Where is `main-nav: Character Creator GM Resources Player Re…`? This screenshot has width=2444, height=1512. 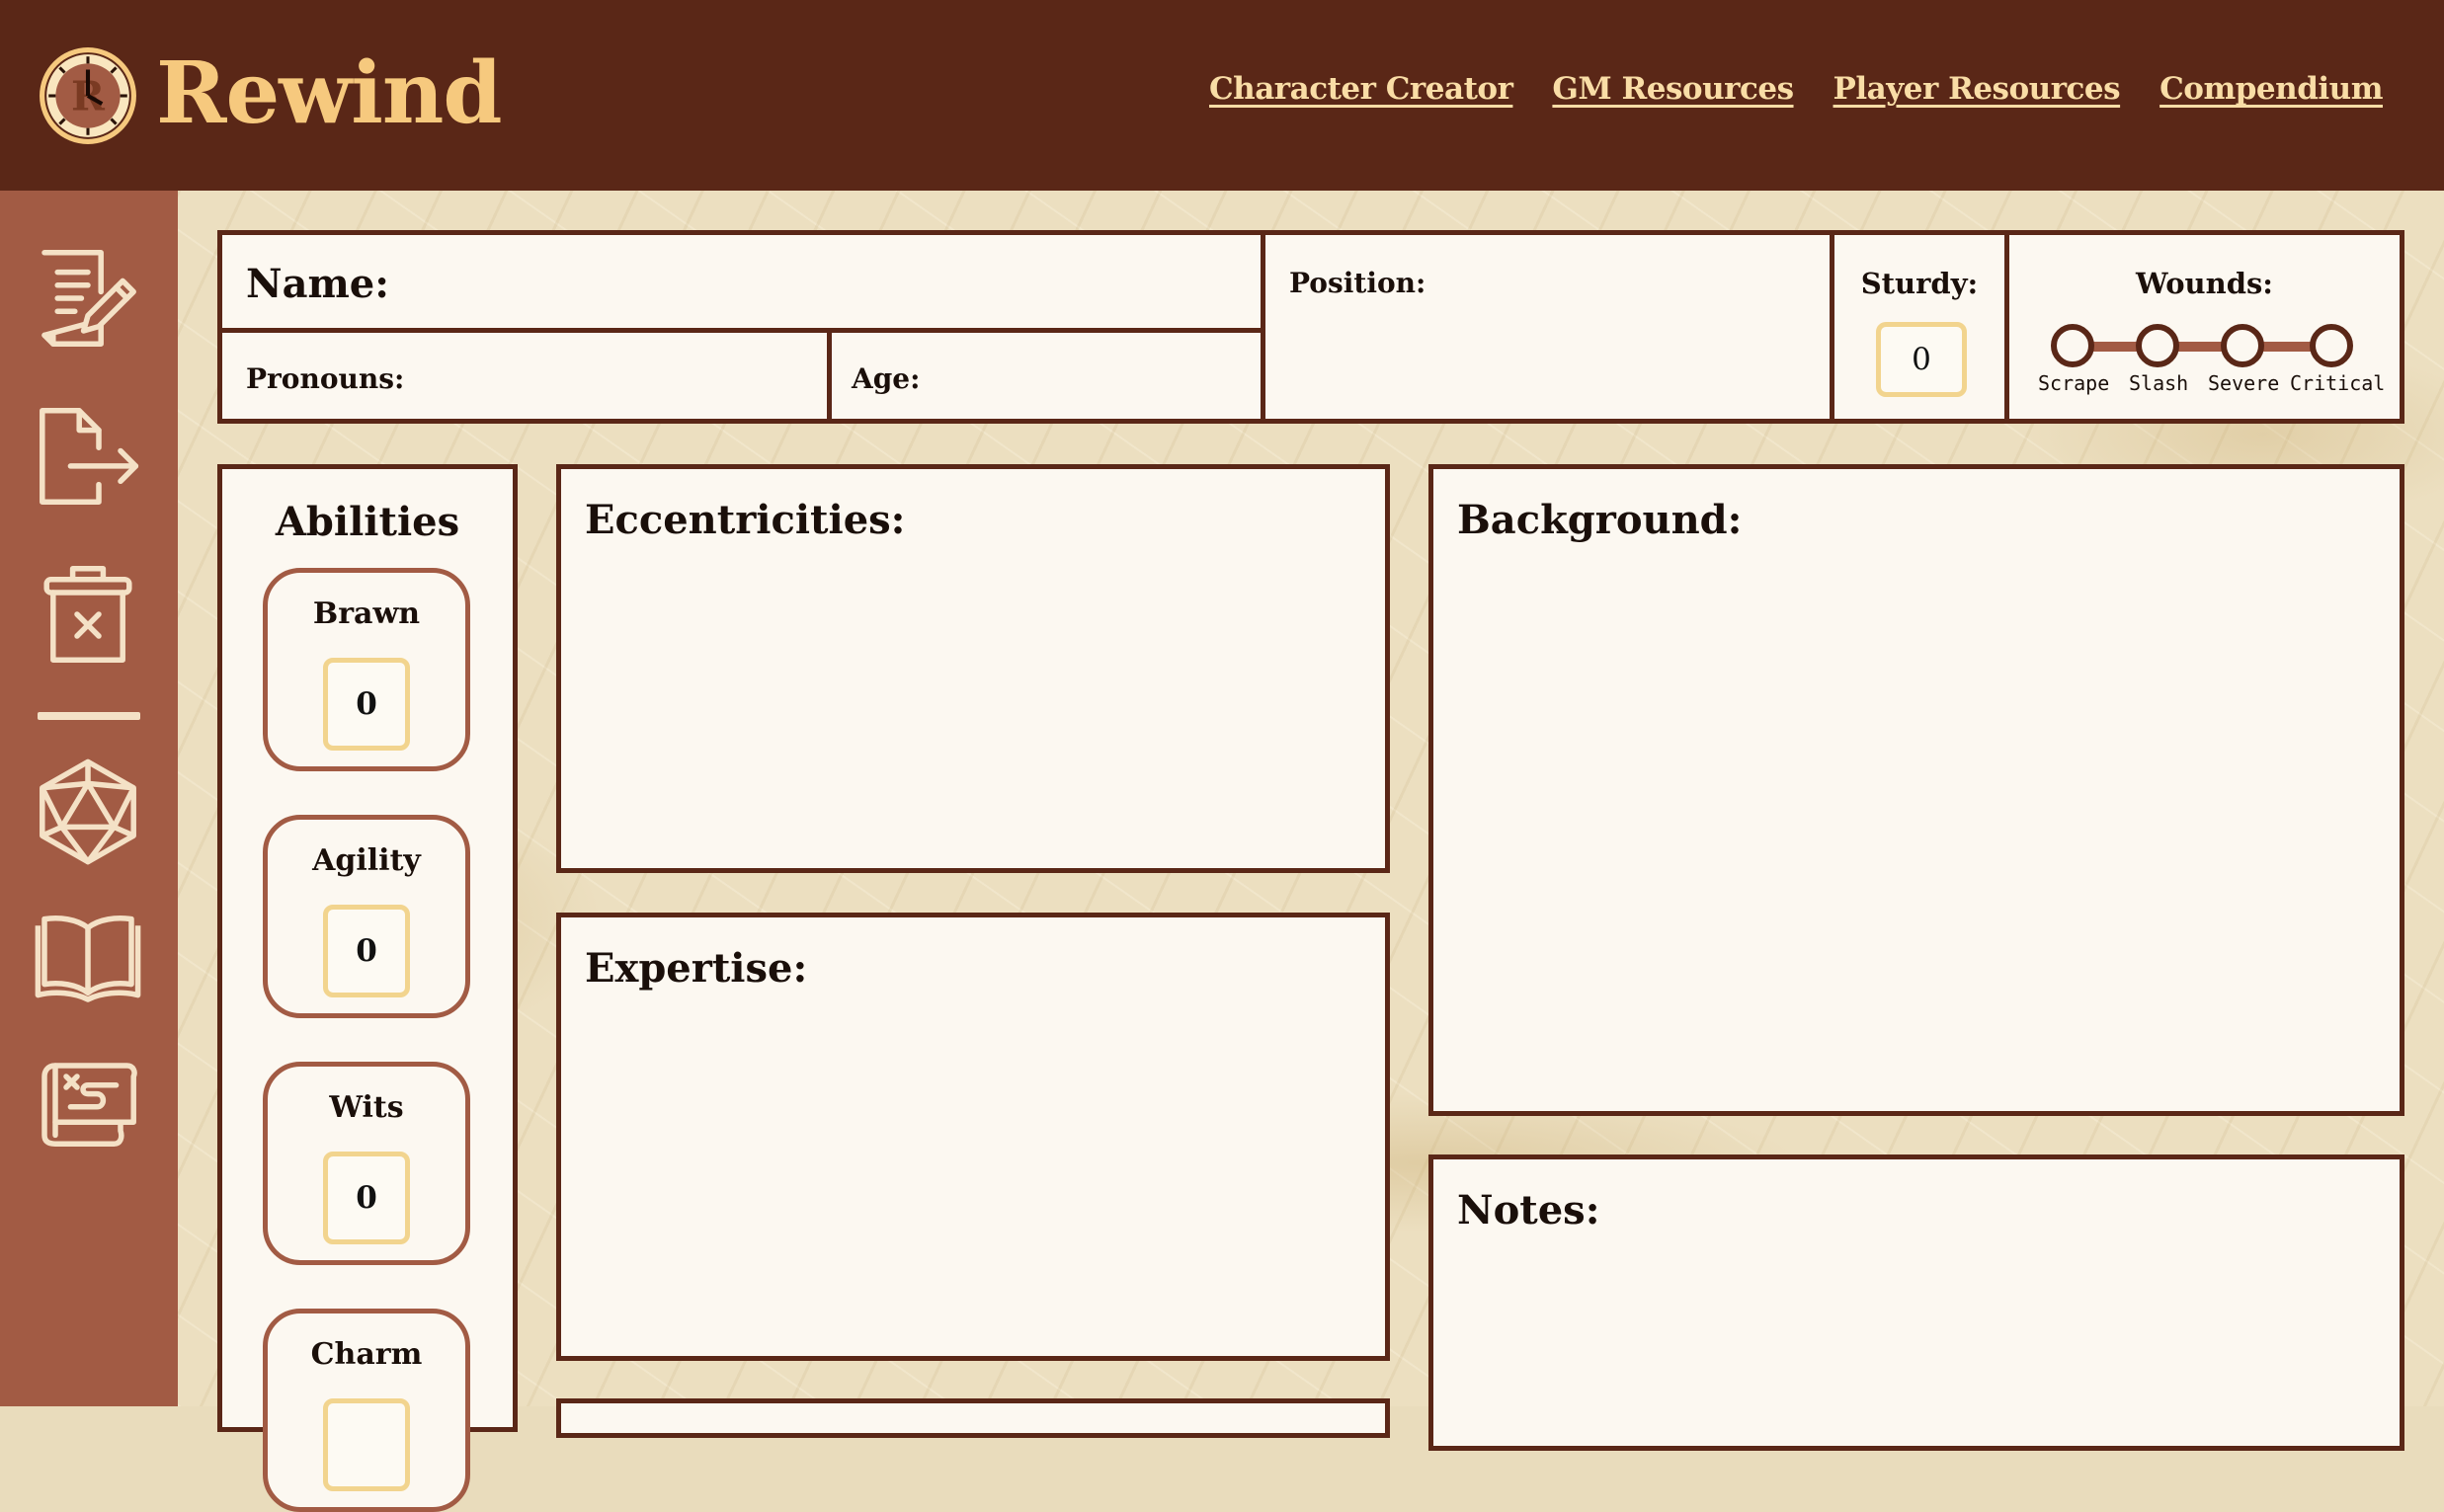
main-nav: Character Creator GM Resources Player Re… is located at coordinates (1796, 89).